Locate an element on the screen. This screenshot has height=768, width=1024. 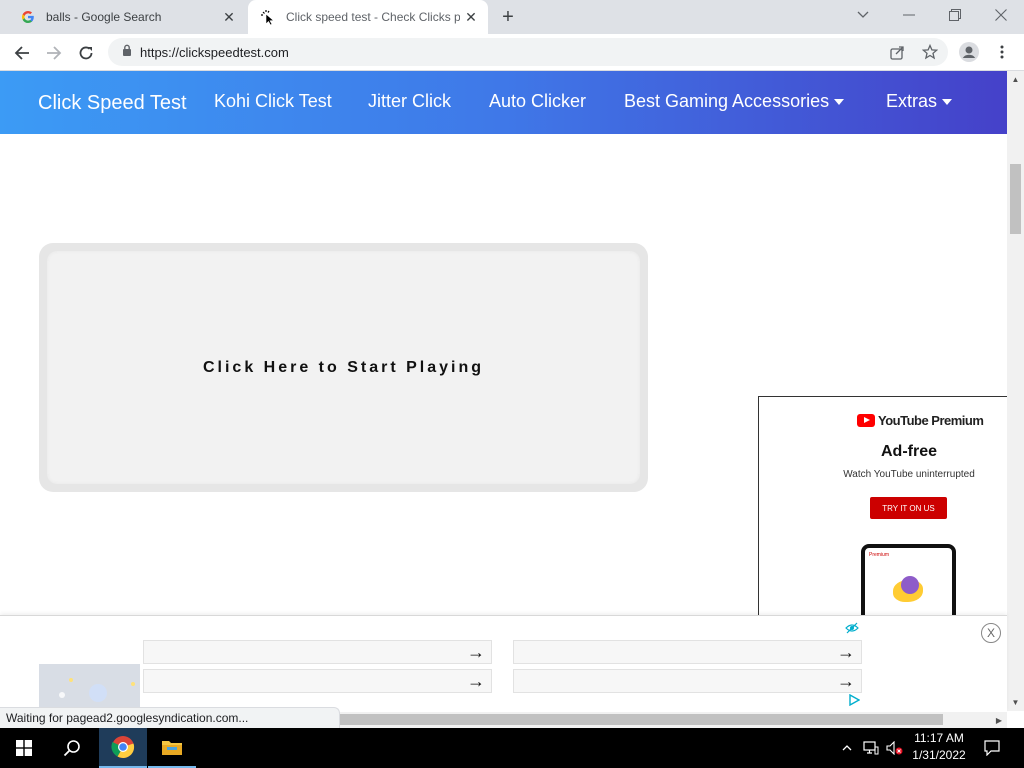
lock-icon is located at coordinates (127, 52).